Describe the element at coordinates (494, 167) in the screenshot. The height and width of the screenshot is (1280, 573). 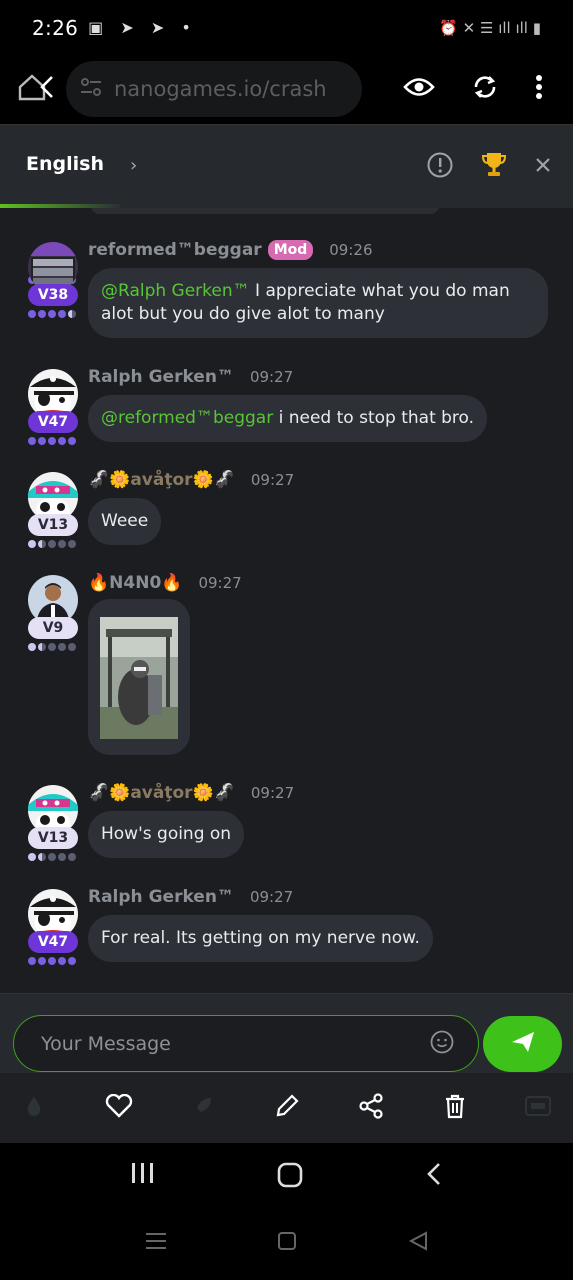
I see `trophy-icon` at that location.